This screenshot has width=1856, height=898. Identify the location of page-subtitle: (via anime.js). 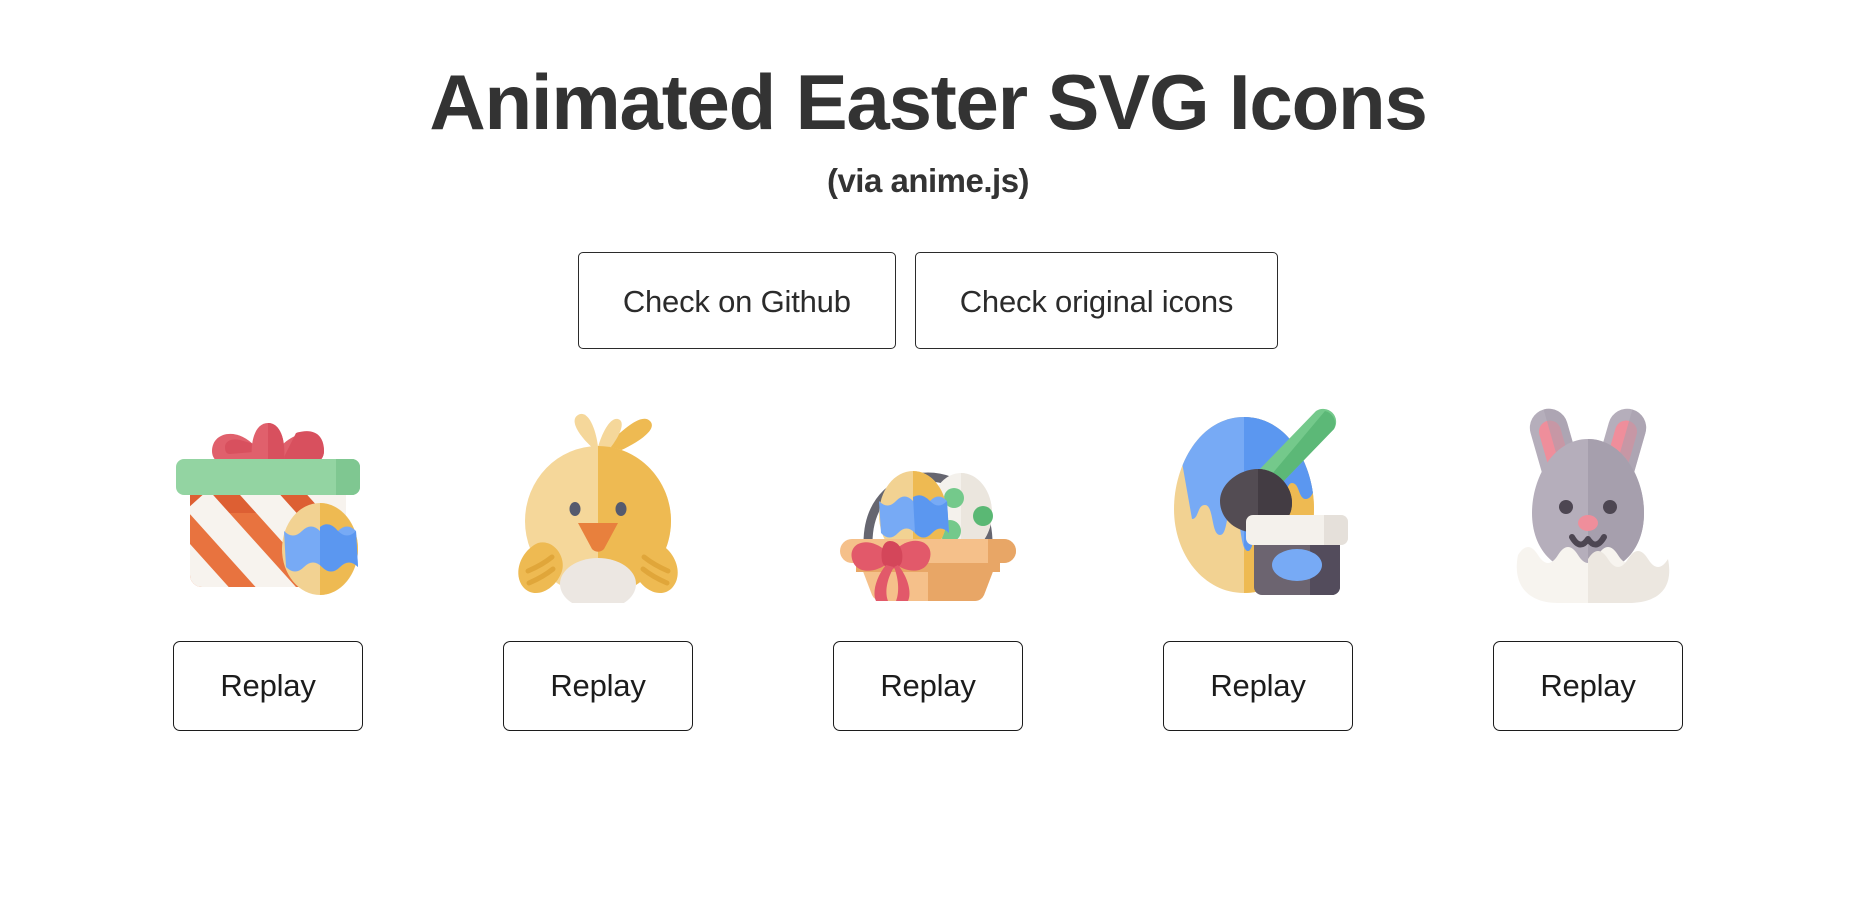
(928, 180).